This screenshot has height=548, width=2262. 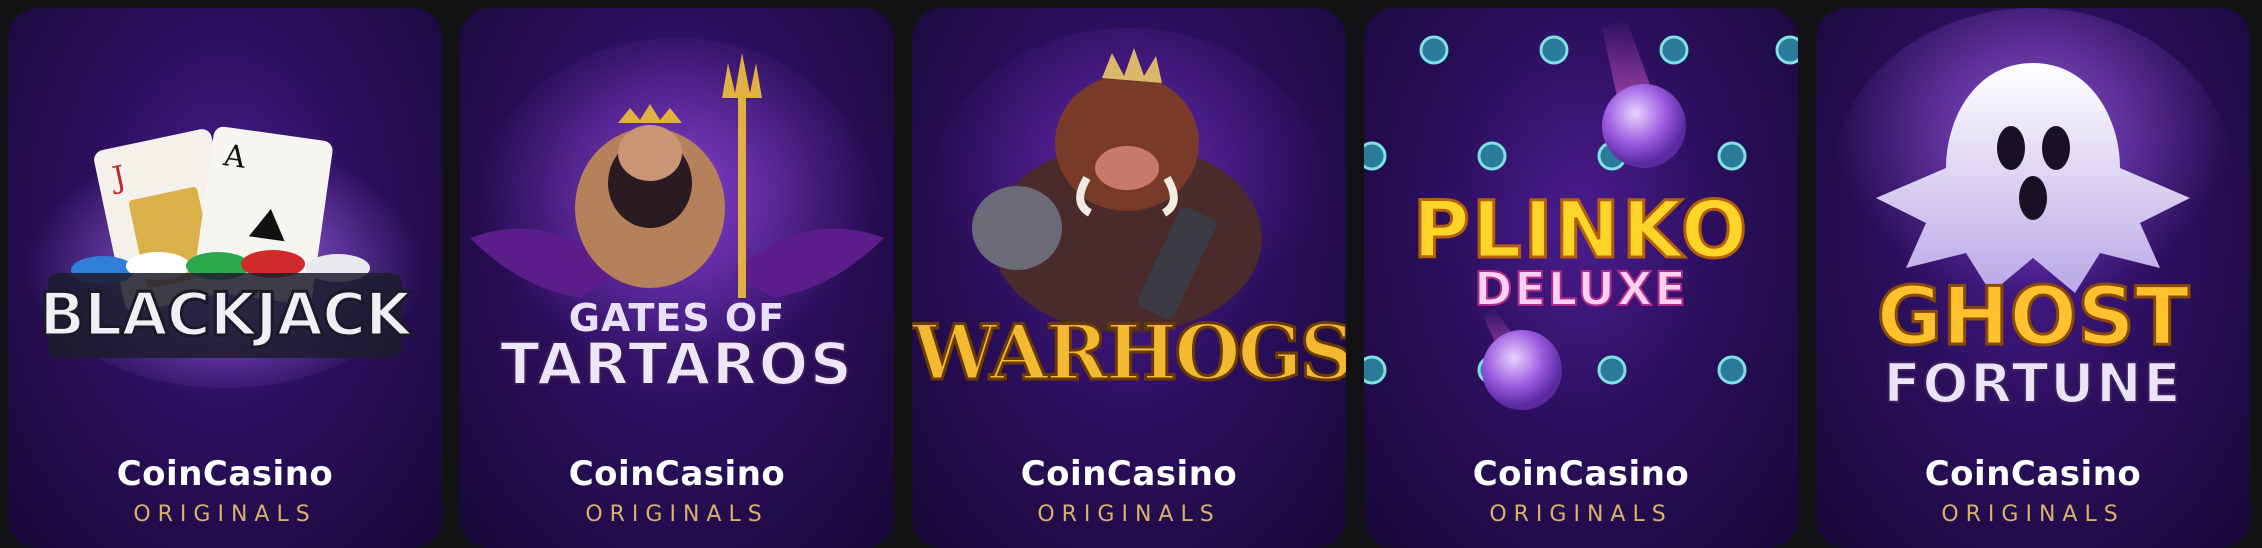 I want to click on game-title-line-2: TARTAROS, so click(x=676, y=364).